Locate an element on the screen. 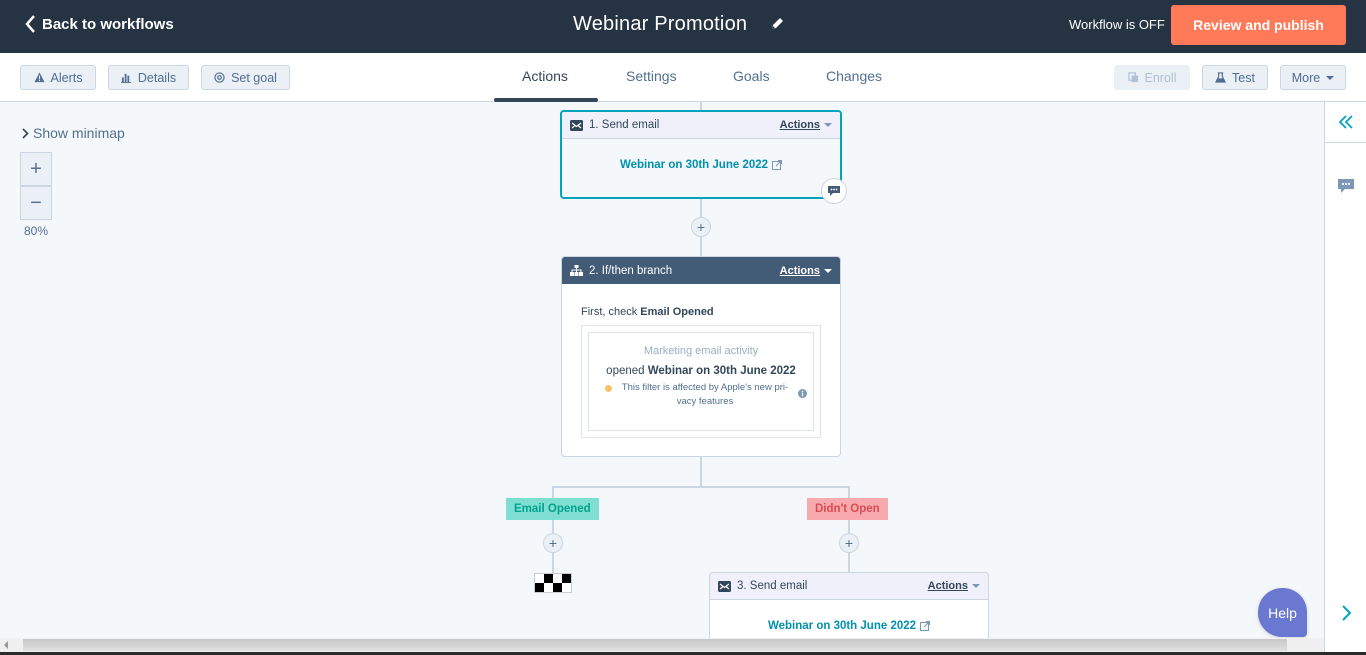  branch-label-email-opened: Email Opened is located at coordinates (552, 509).